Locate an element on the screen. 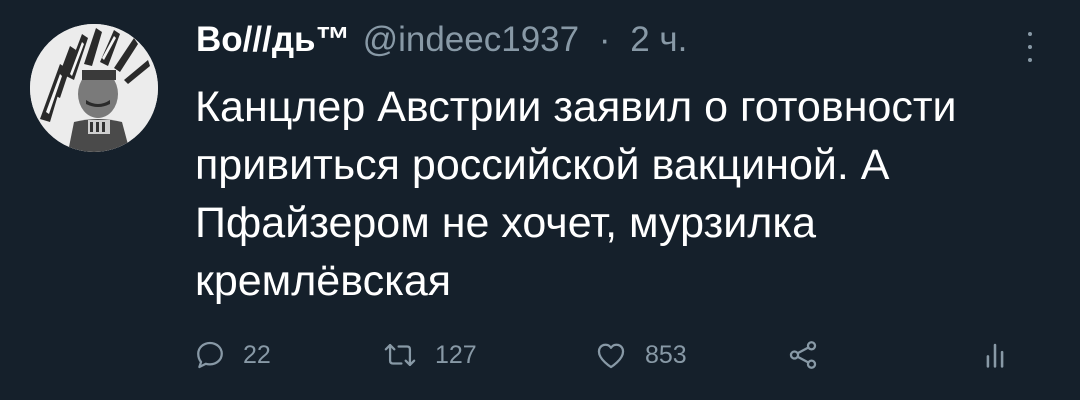  tweet-header: Во///дь™ @indeec1937 · 2 ч. is located at coordinates (441, 45).